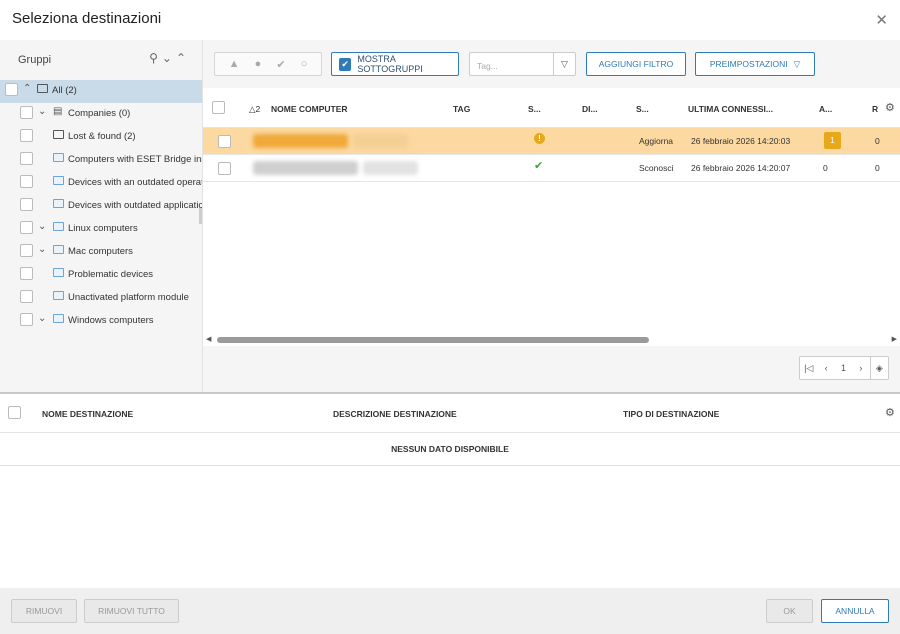  What do you see at coordinates (390, 64) in the screenshot?
I see `show-subgroups-label: MOSTRA SOTTOGRUPPI` at bounding box center [390, 64].